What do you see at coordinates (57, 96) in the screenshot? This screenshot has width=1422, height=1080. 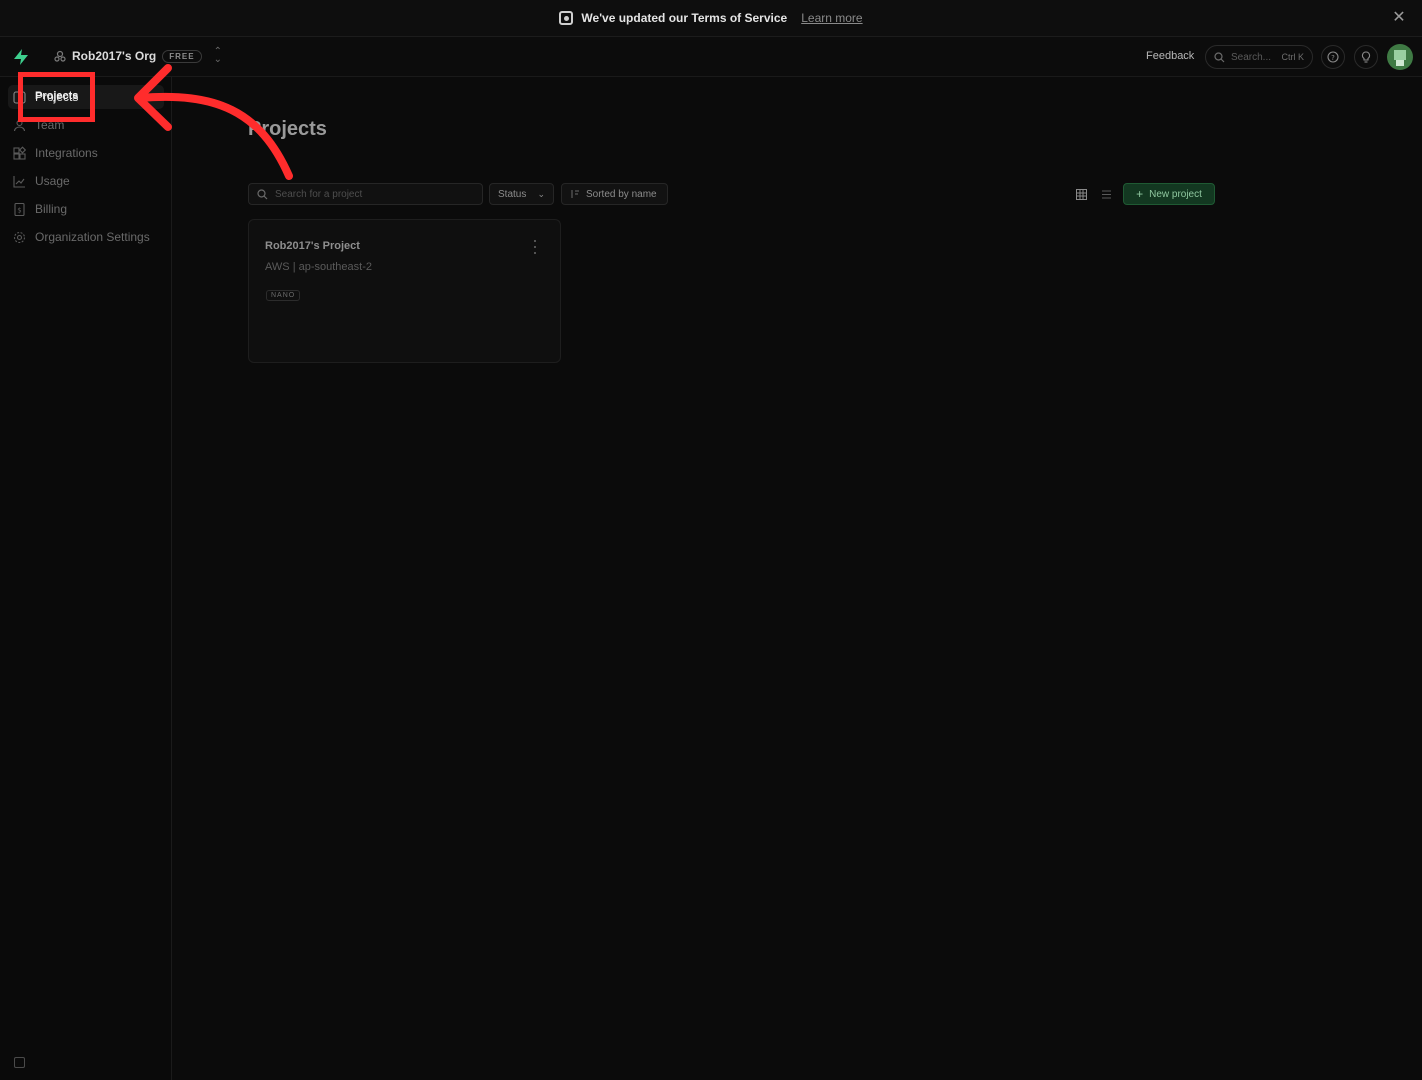 I see `annotation-projects-label: Projects` at bounding box center [57, 96].